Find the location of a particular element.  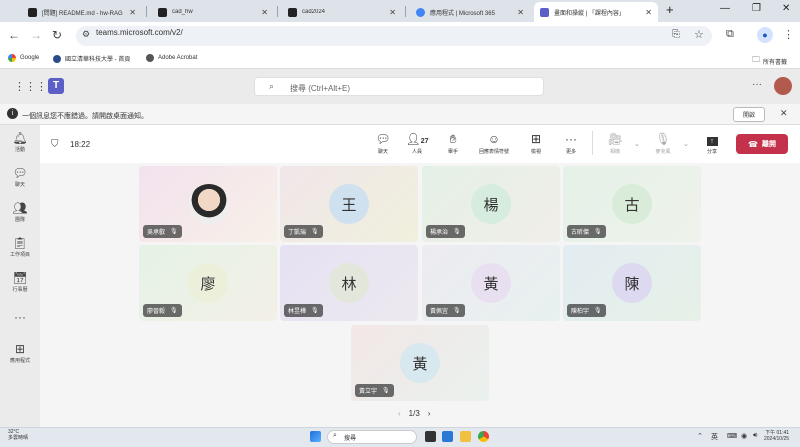

rail-item-chat: 💬︎ 聊天 is located at coordinates (20, 177).